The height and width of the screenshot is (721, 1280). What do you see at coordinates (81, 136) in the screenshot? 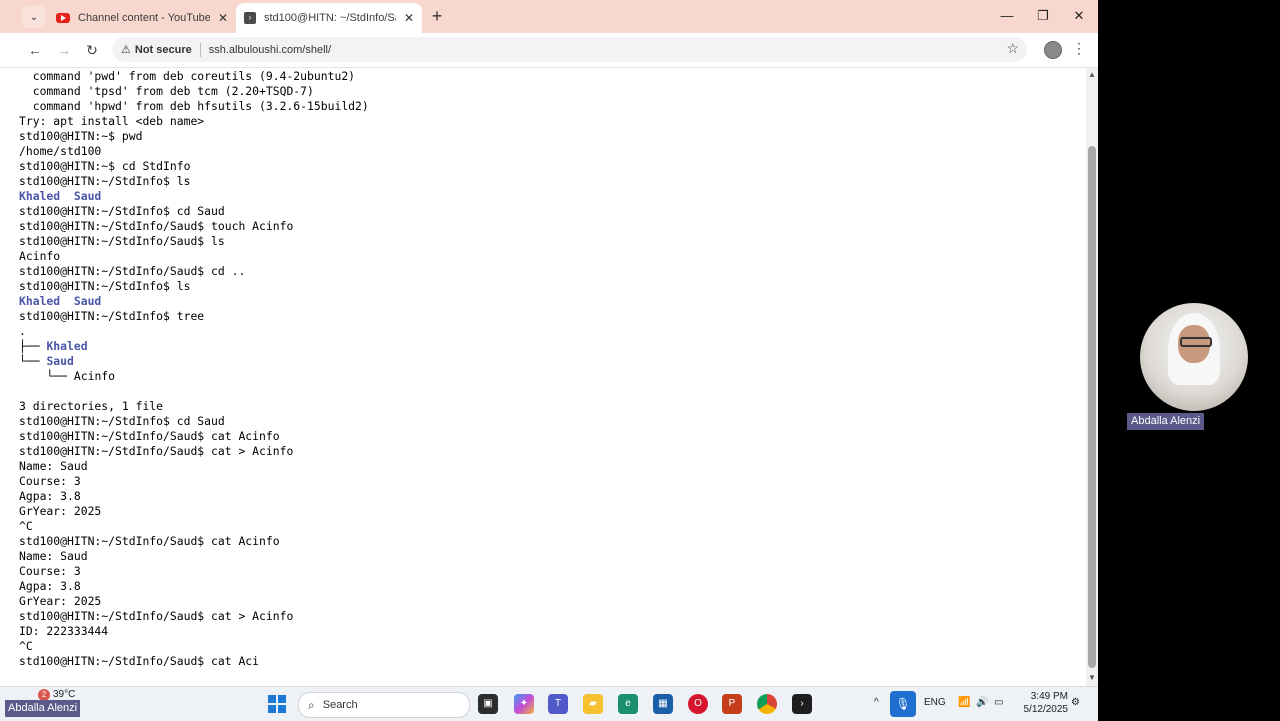
I see `terminal-command-line: std100@HITN:~$ pwd` at bounding box center [81, 136].